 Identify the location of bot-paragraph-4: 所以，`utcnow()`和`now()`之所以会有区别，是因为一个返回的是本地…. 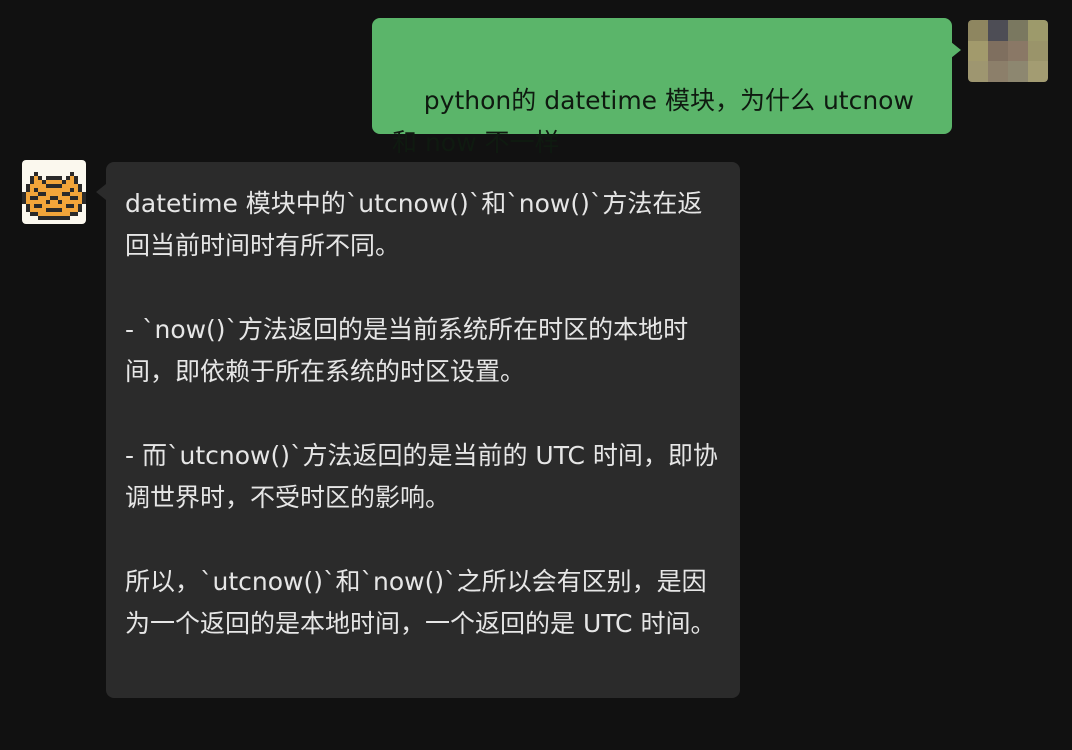
(420, 602).